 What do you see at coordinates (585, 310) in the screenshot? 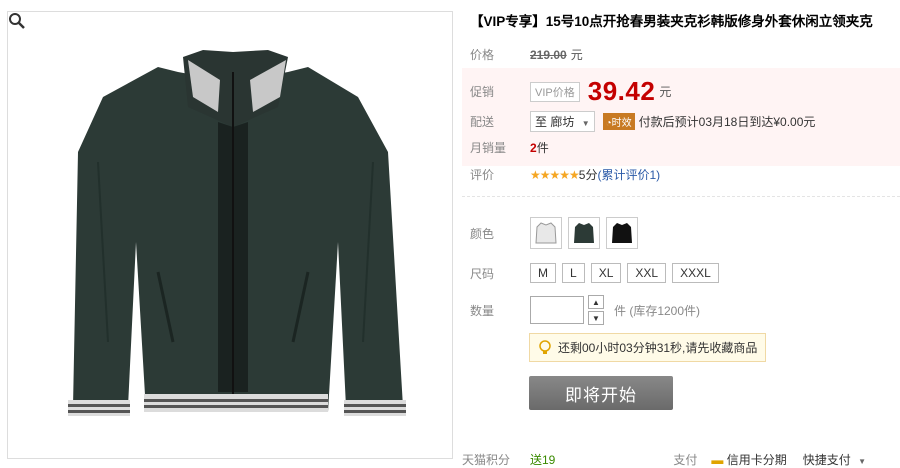
I see `quantity-row: 数量 ▲ ▼ 件 (库存1200件)` at bounding box center [585, 310].